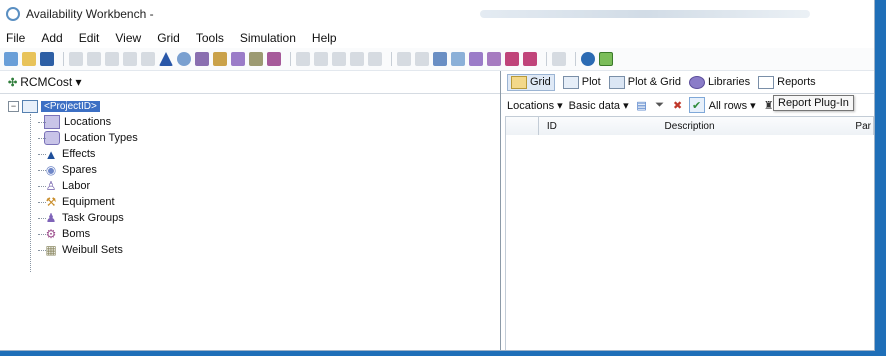  Describe the element at coordinates (202, 59) in the screenshot. I see `person-icon` at that location.